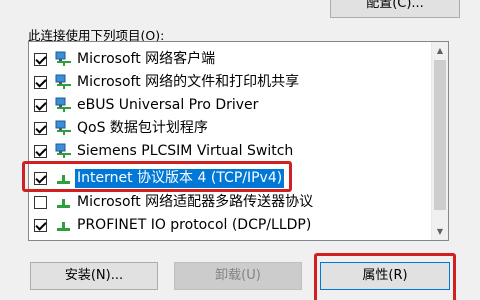  I want to click on list-item: Microsoft 网络适配器多路传送器协议, so click(231, 202).